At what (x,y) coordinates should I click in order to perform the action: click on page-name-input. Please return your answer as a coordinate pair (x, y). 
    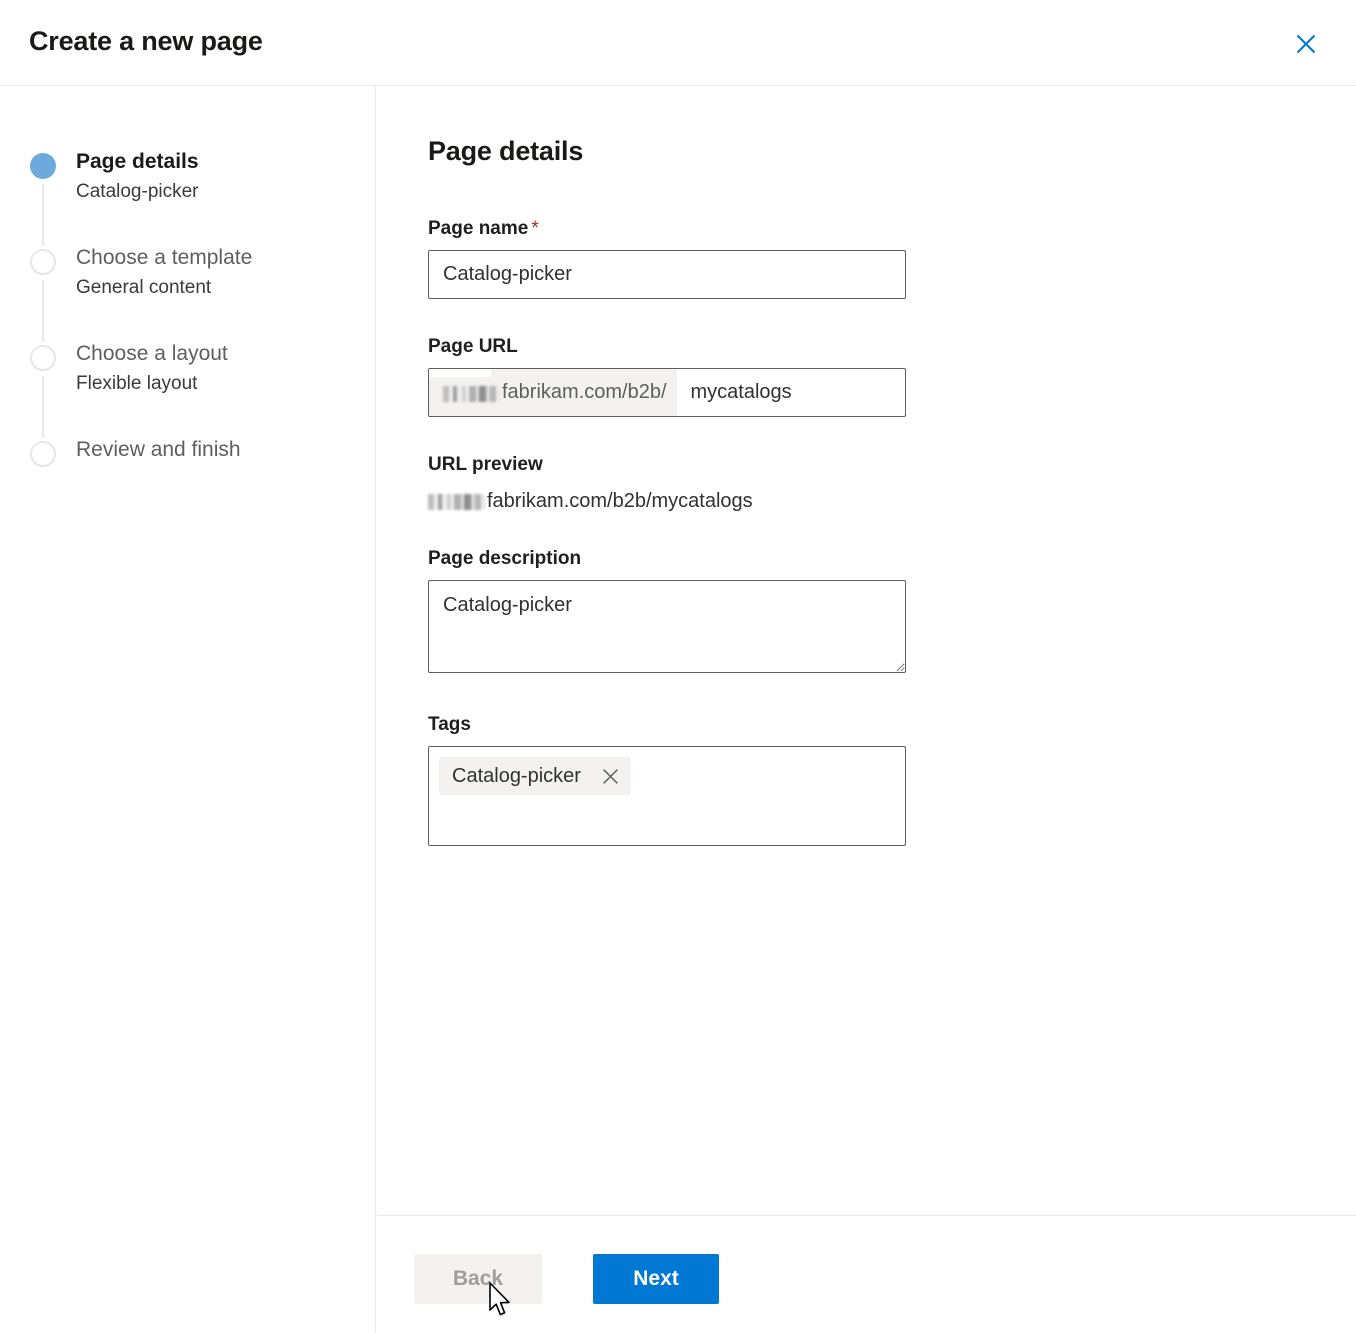
    Looking at the image, I should click on (667, 274).